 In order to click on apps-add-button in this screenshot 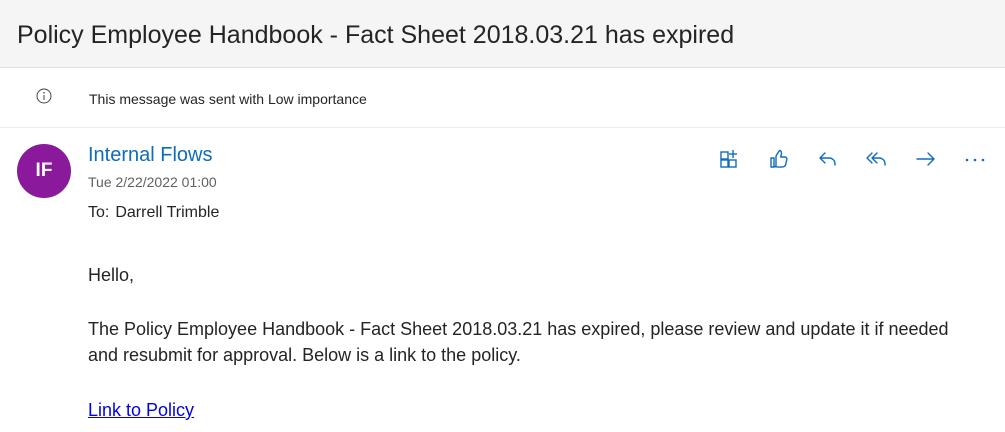, I will do `click(742, 161)`.